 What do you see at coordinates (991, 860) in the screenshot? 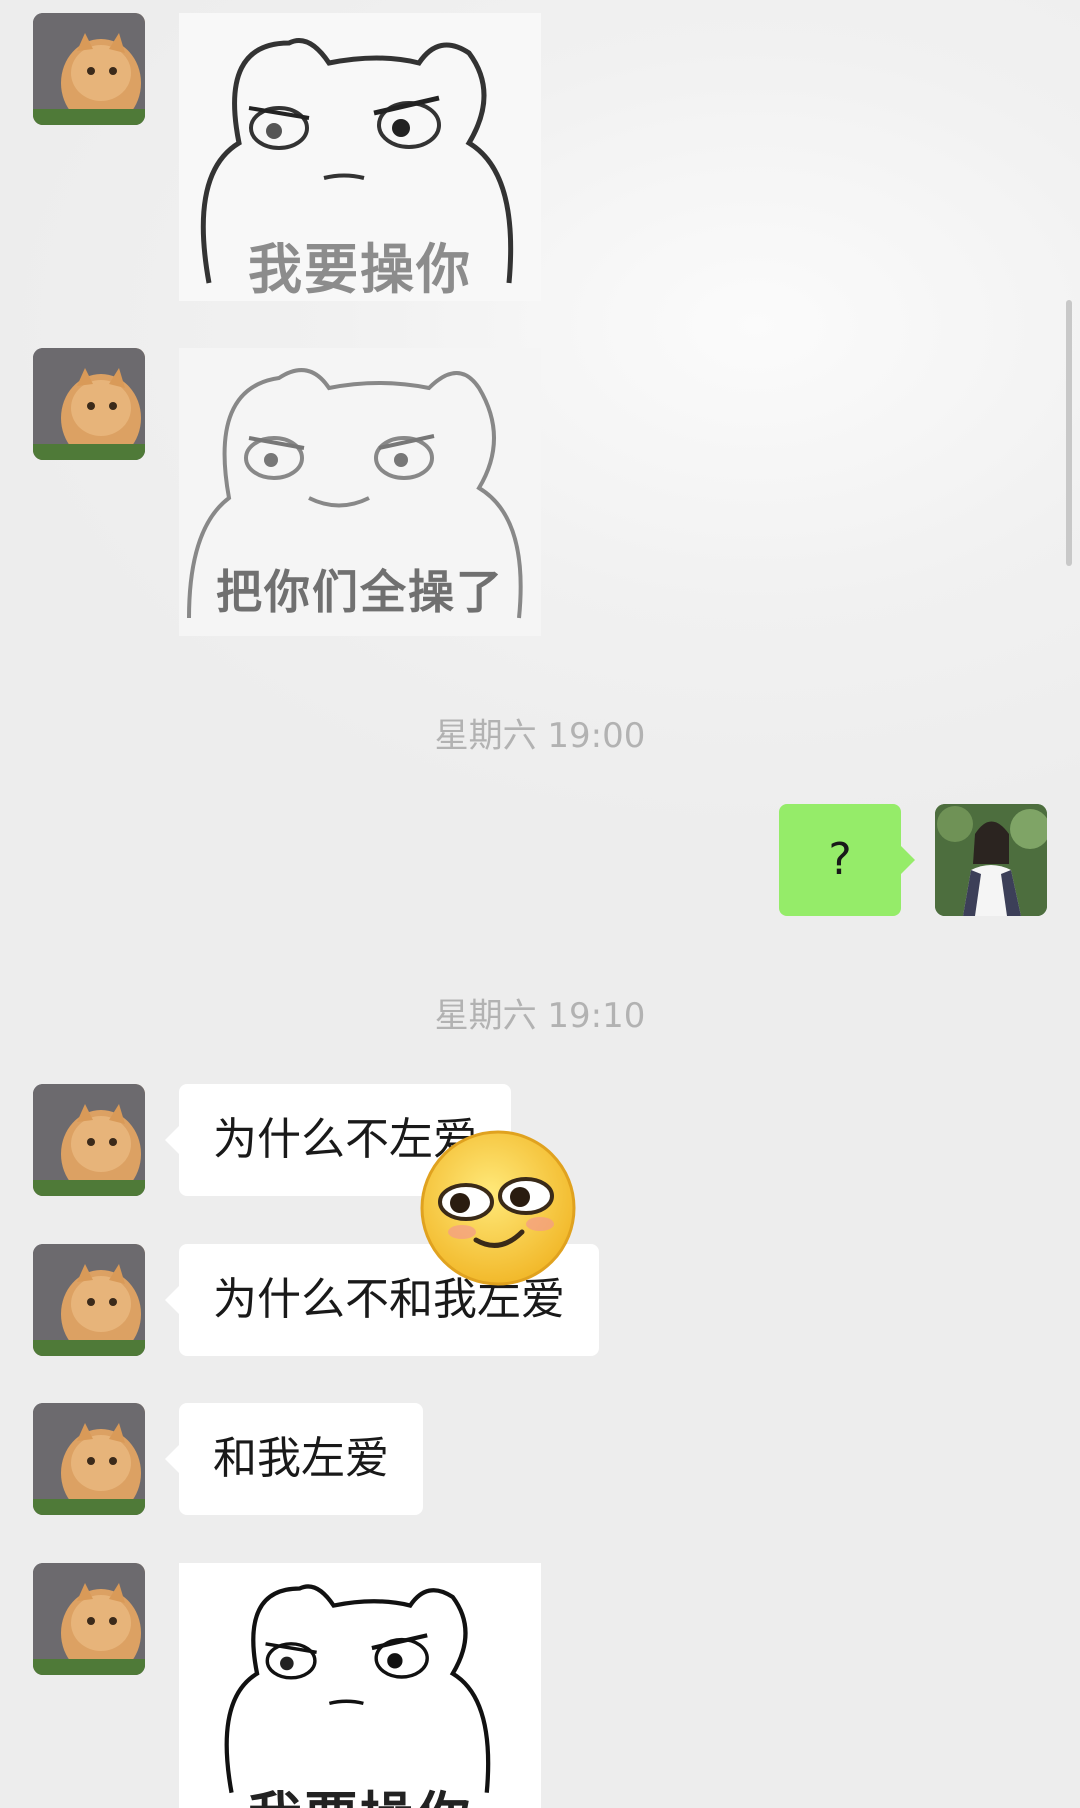
I see `self-avatar` at bounding box center [991, 860].